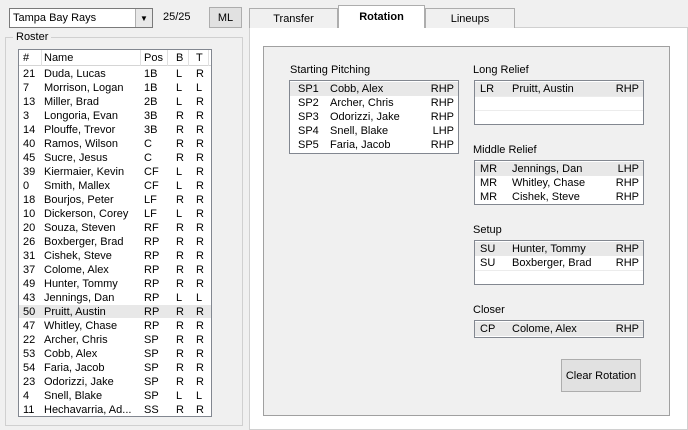 The height and width of the screenshot is (430, 688). What do you see at coordinates (115, 129) in the screenshot?
I see `roster-row: 14 Plouffe, Trevor 3B R R` at bounding box center [115, 129].